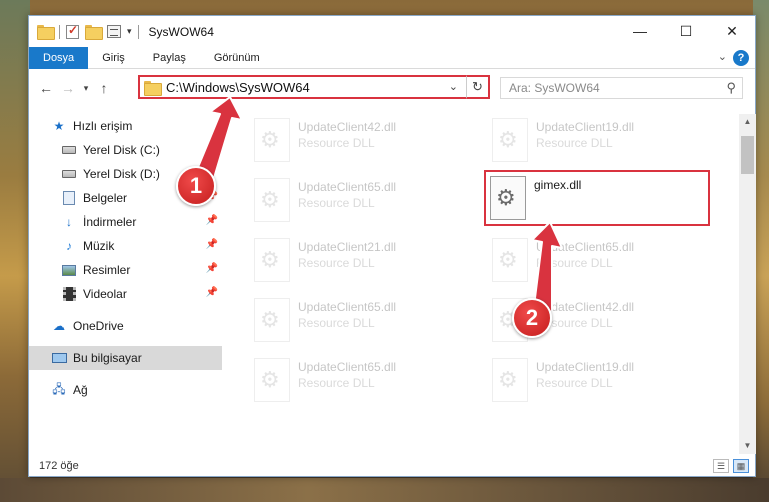 This screenshot has width=769, height=502. I want to click on list-item: UpdateClient21.dll Resource DLL, so click(360, 260).